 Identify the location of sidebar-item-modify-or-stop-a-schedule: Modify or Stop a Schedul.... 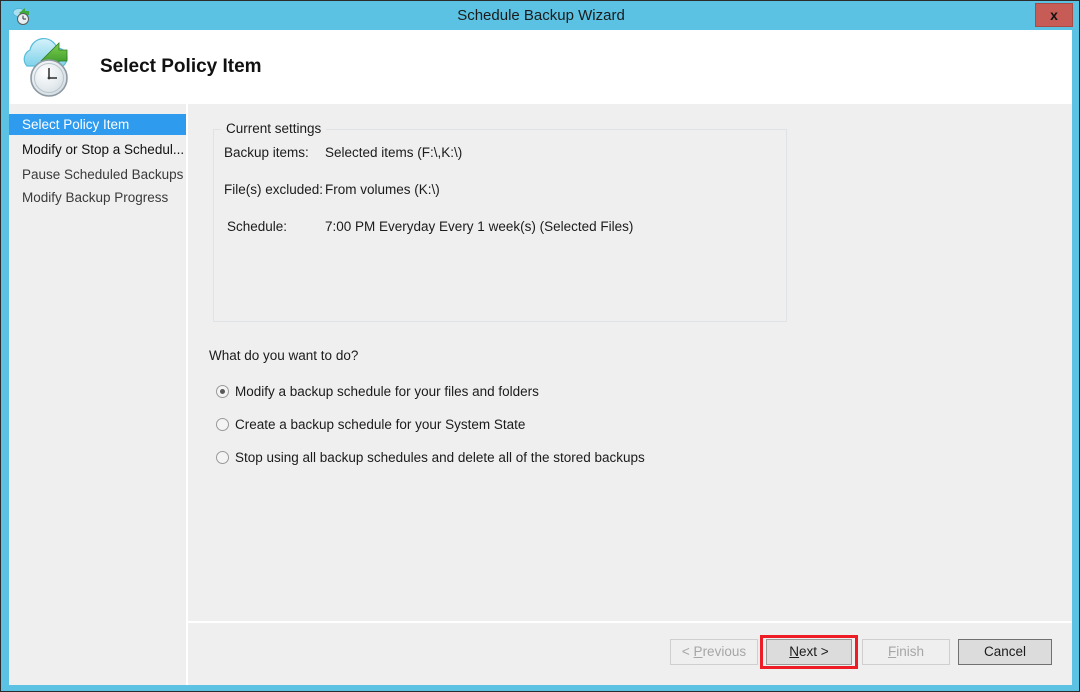
(97, 149).